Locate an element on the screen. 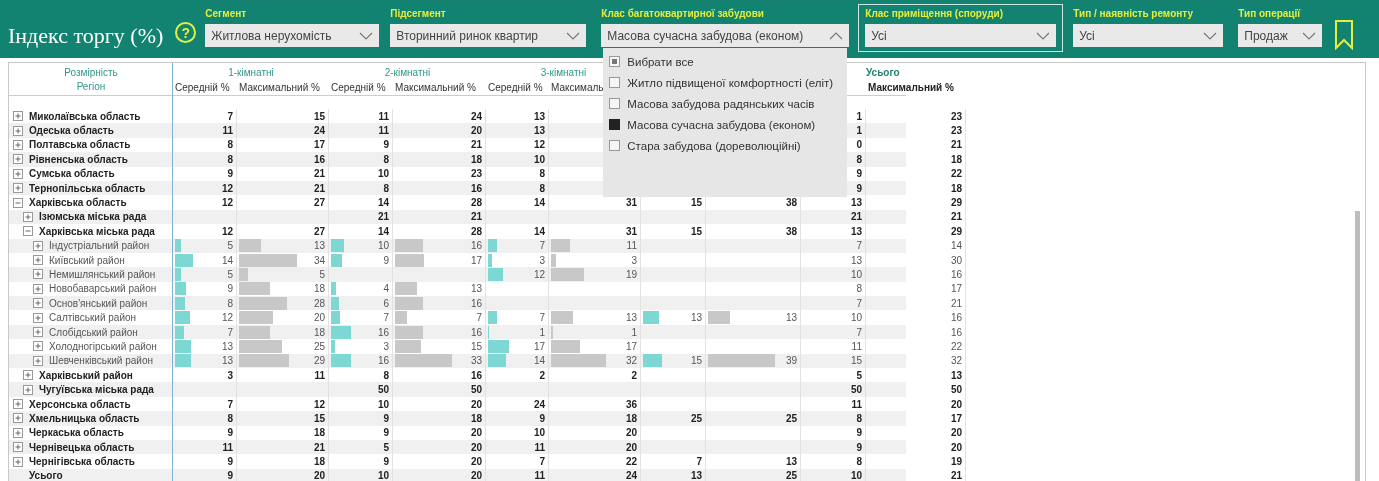 Image resolution: width=1379 pixels, height=481 pixels. help-button: ? is located at coordinates (186, 32).